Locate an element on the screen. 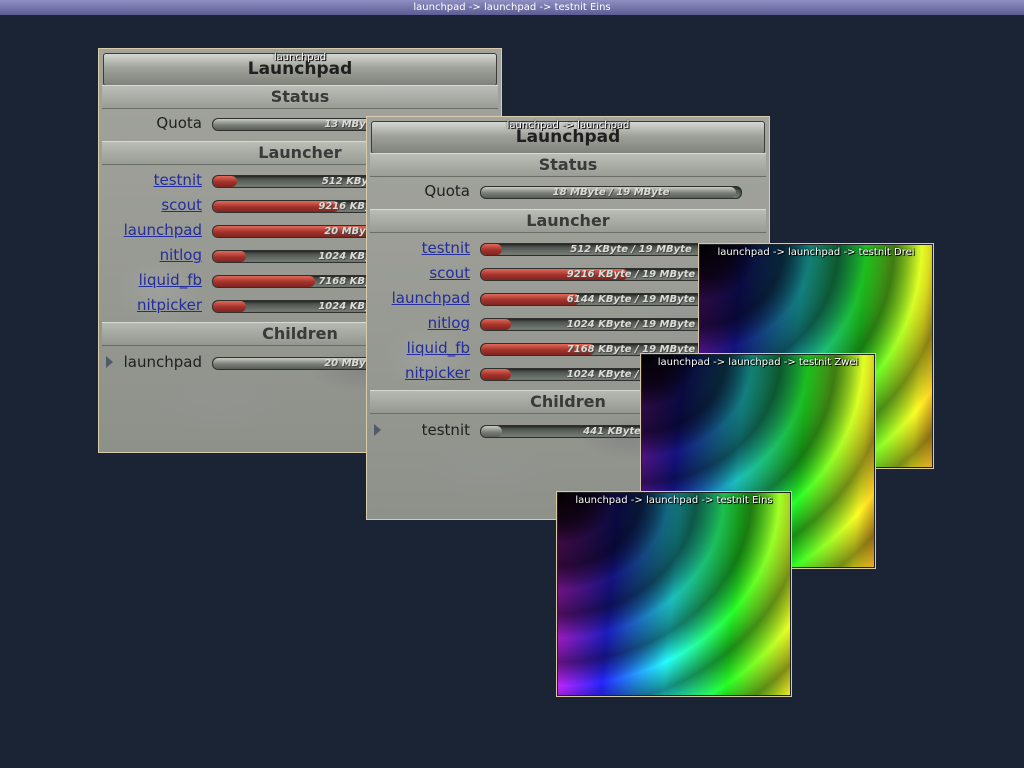  quota-bar: 18 MByte / 19 MByte is located at coordinates (611, 192).